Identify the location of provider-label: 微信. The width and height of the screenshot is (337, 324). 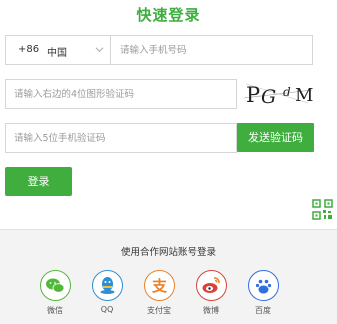
(55, 310).